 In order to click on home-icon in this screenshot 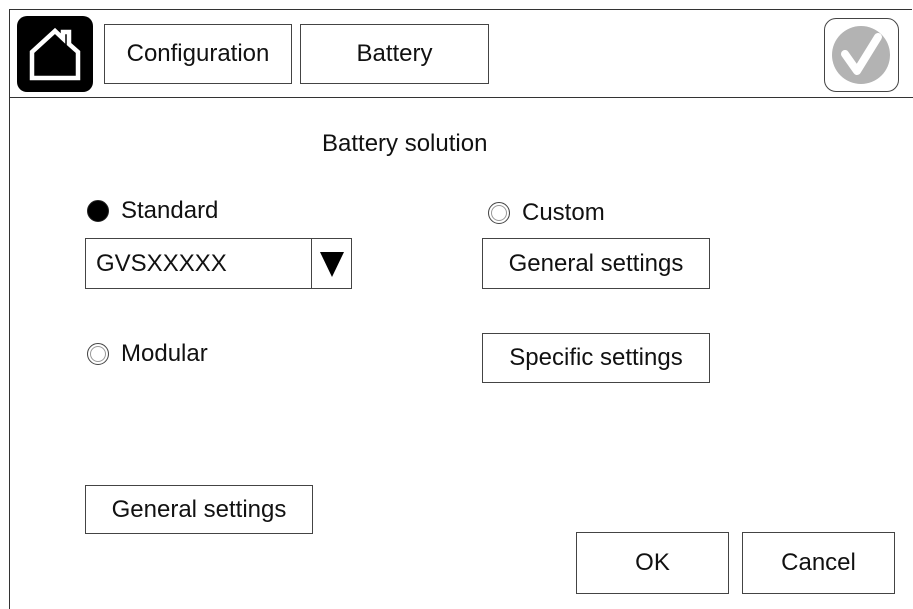, I will do `click(55, 54)`.